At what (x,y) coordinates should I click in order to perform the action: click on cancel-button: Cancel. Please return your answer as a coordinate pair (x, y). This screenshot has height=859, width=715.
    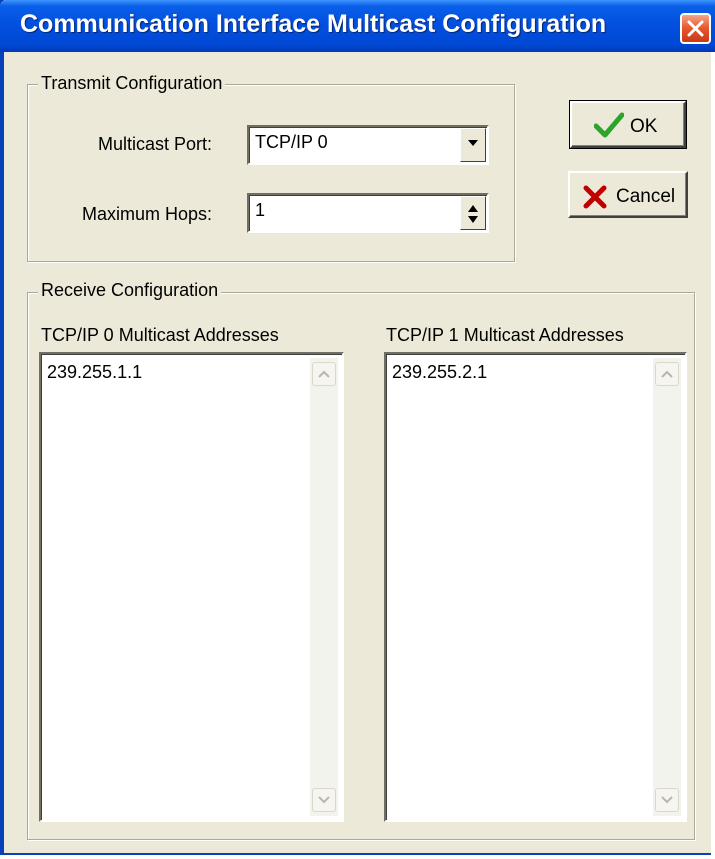
    Looking at the image, I should click on (628, 194).